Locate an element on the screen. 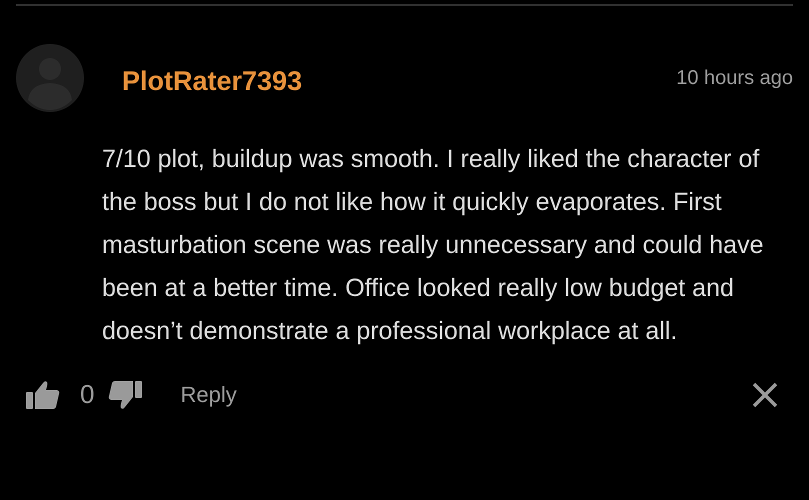 This screenshot has height=500, width=809. thumbs-down-icon is located at coordinates (125, 395).